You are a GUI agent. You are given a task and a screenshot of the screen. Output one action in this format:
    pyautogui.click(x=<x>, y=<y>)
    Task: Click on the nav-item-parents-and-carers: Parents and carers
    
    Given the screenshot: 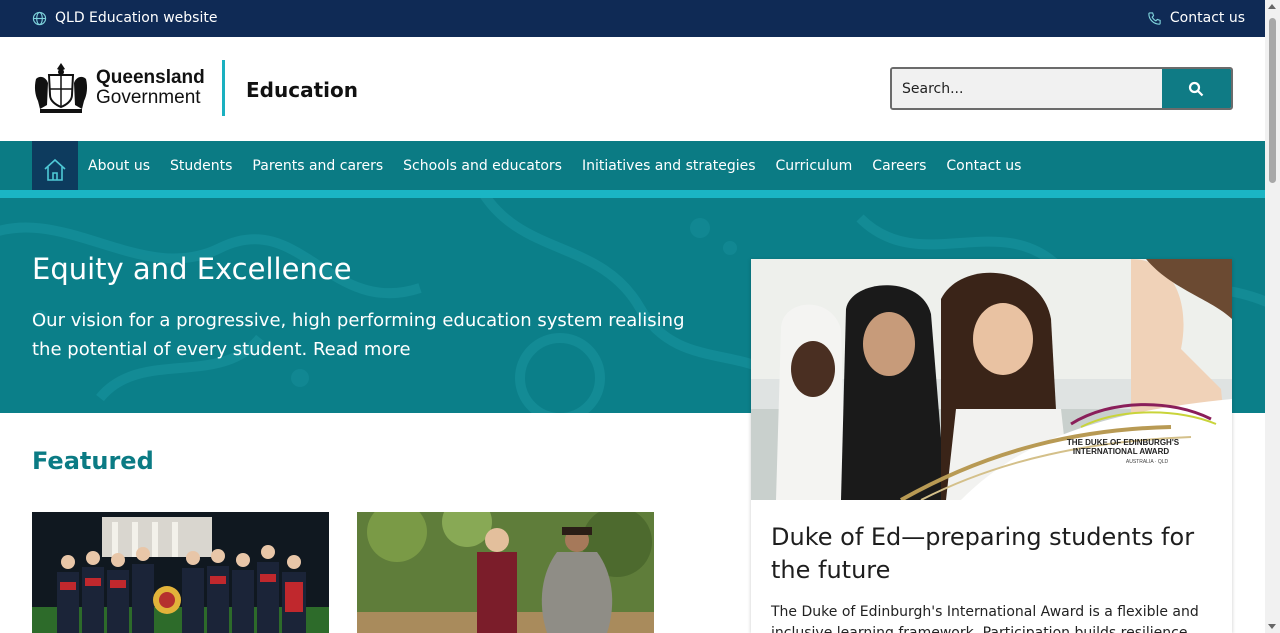 What is the action you would take?
    pyautogui.click(x=317, y=166)
    